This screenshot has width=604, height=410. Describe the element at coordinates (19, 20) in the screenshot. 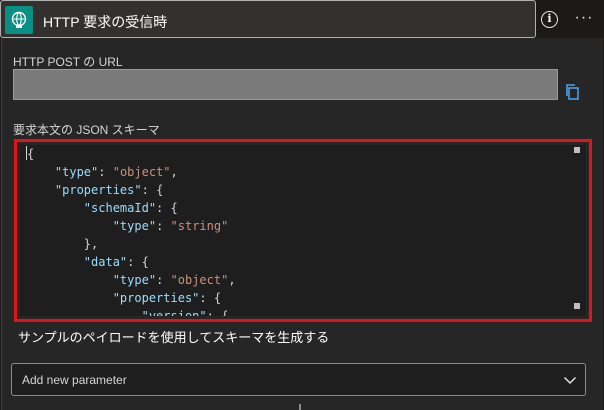

I see `http-request-icon` at that location.